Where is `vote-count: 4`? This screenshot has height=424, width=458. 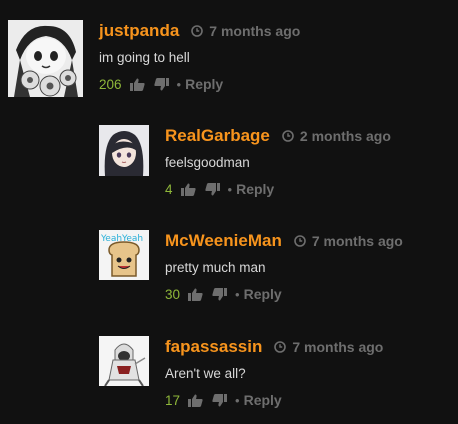 vote-count: 4 is located at coordinates (169, 189).